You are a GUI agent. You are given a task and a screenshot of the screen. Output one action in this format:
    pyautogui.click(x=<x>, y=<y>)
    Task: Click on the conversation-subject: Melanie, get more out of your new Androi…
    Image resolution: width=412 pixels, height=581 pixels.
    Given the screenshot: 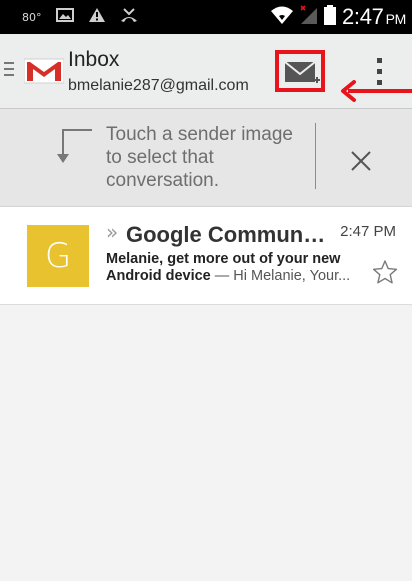 What is the action you would take?
    pyautogui.click(x=233, y=268)
    